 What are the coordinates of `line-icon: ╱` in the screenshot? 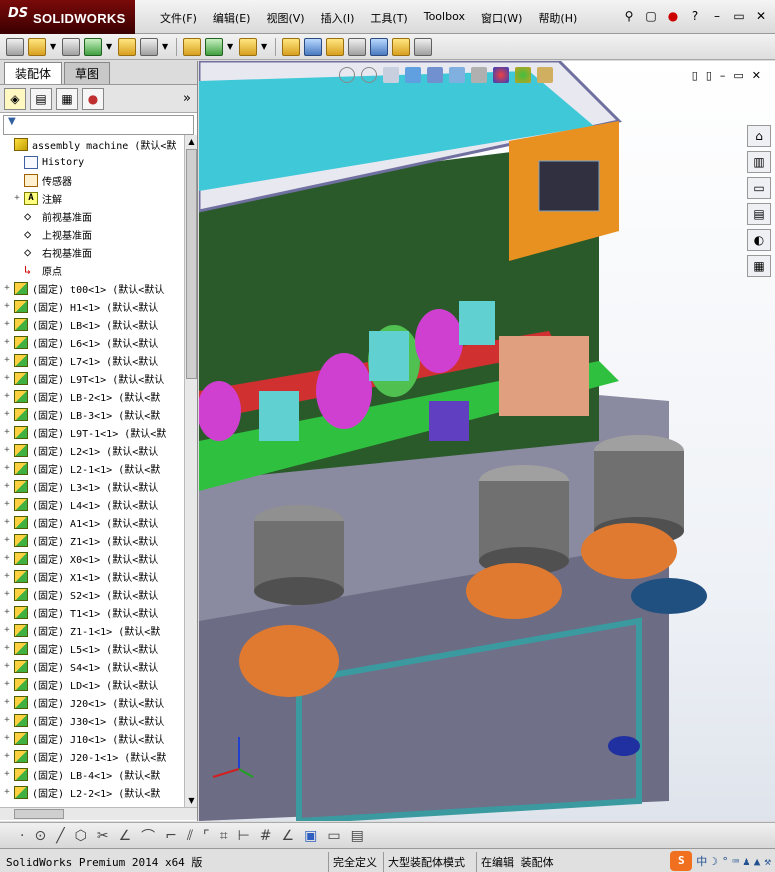 It's located at (60, 836).